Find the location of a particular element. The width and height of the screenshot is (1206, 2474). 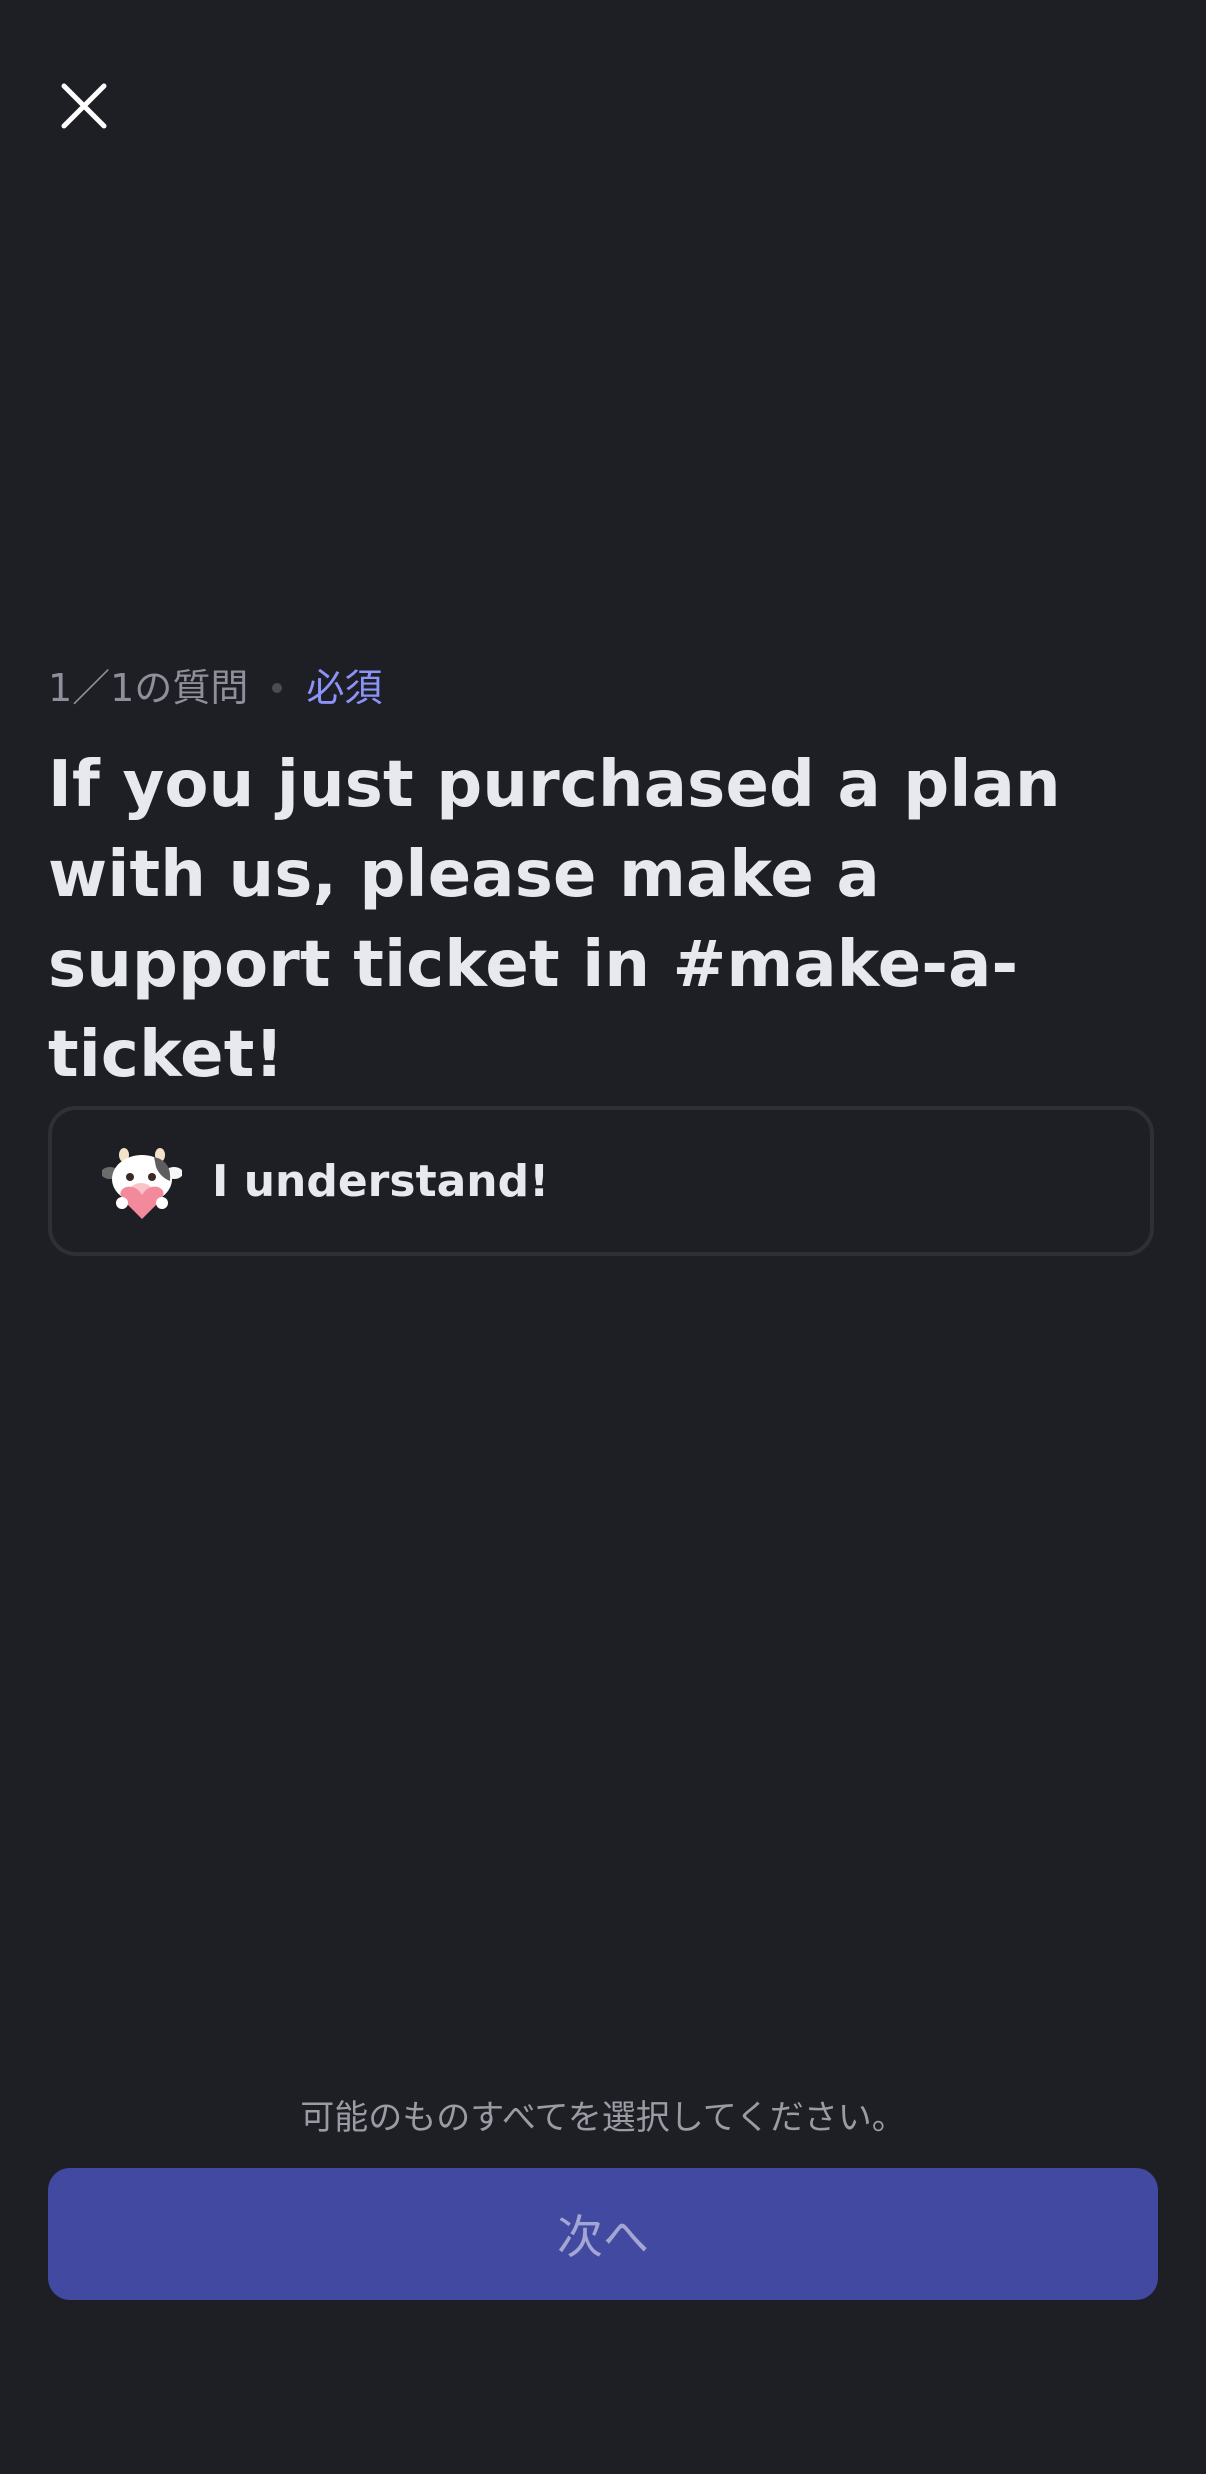

selection-hint: 可能のものすべてを選択してください。 is located at coordinates (603, 2118).